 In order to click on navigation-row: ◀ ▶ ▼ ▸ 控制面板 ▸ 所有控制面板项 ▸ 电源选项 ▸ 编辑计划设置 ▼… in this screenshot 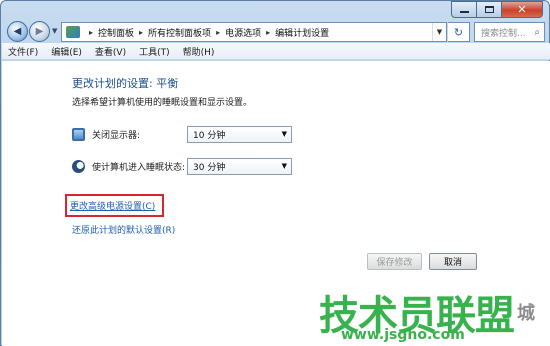, I will do `click(275, 32)`.